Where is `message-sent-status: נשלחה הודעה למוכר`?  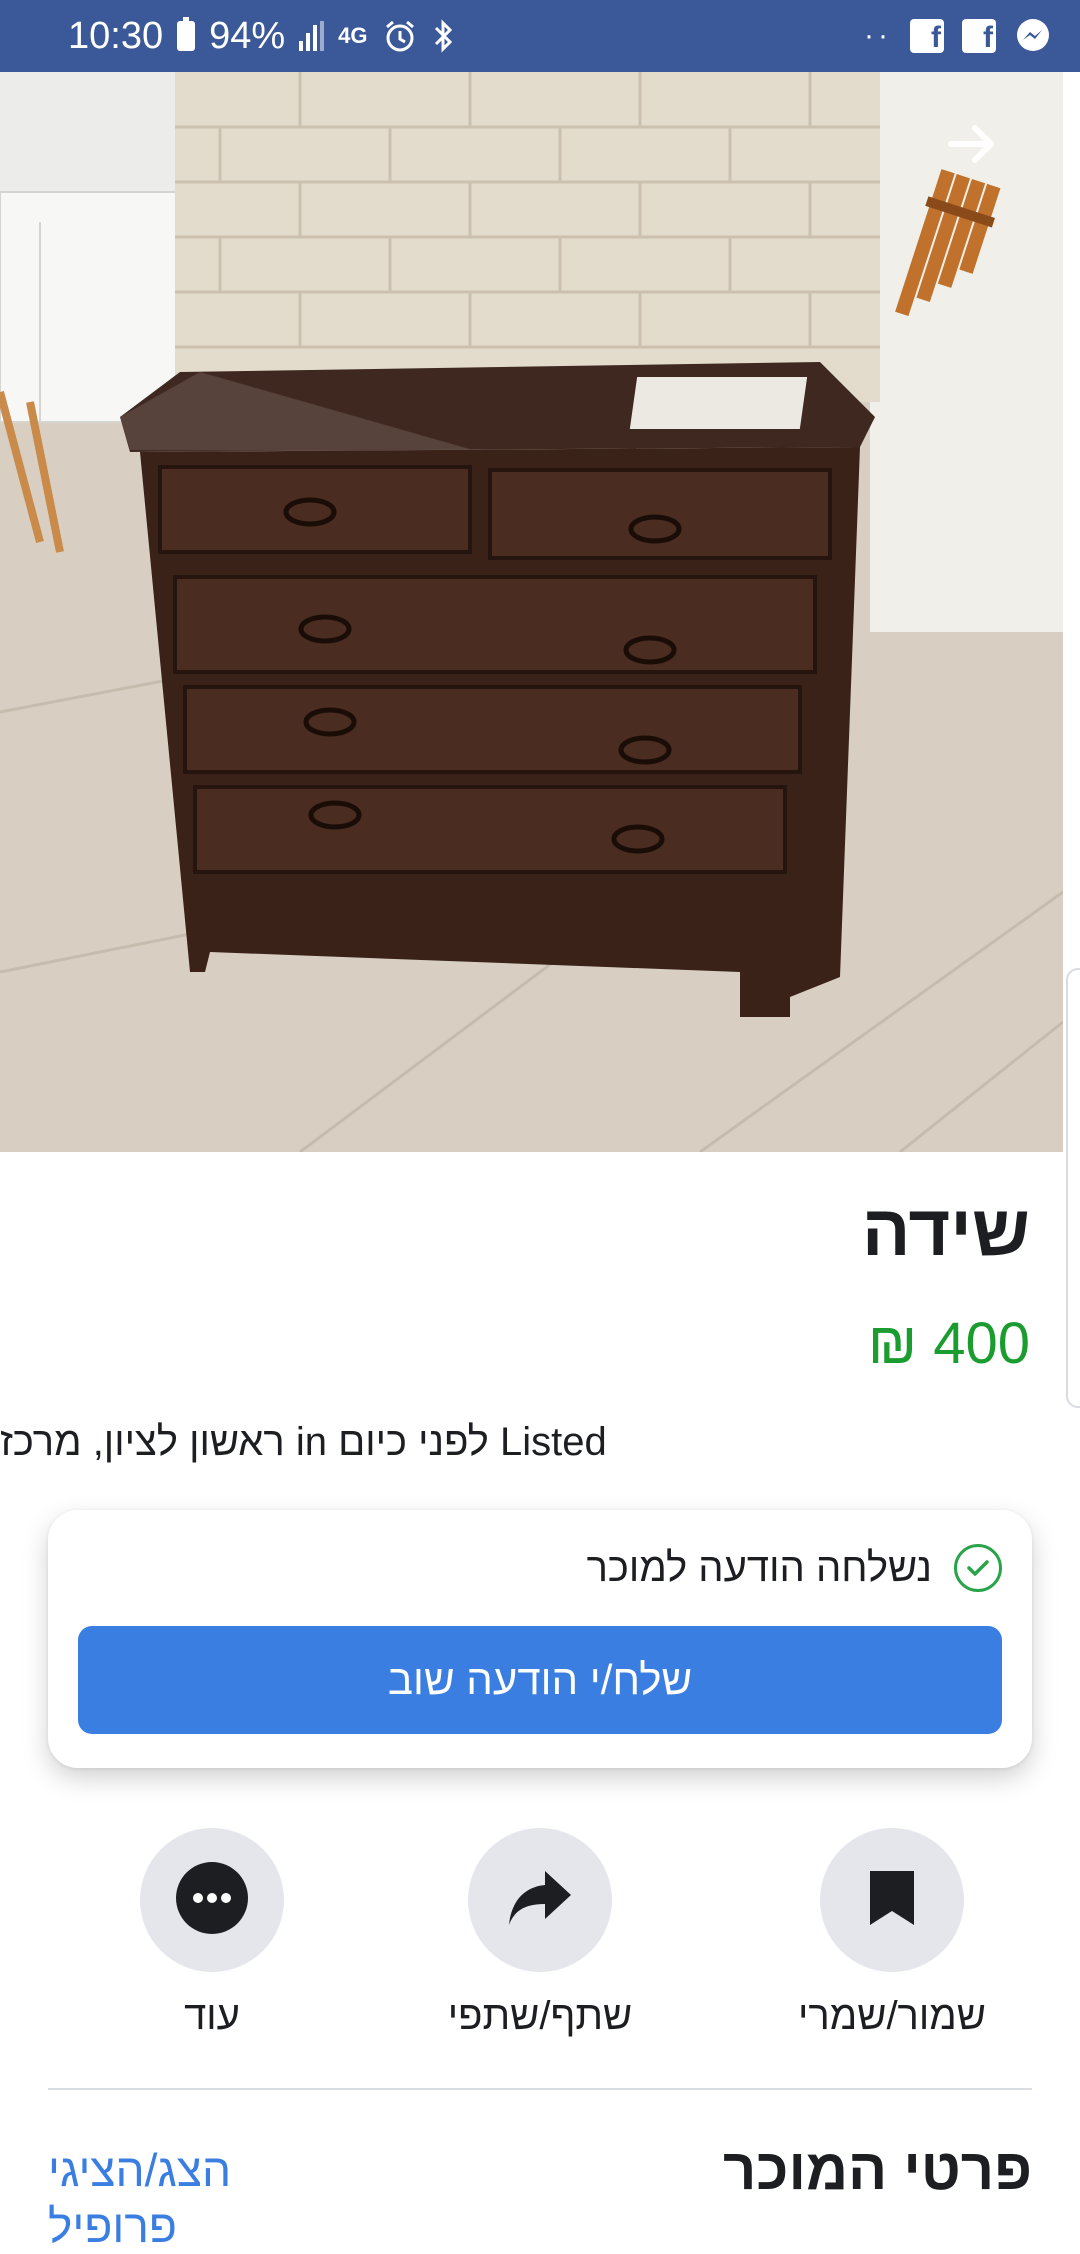 message-sent-status: נשלחה הודעה למוכר is located at coordinates (794, 1568).